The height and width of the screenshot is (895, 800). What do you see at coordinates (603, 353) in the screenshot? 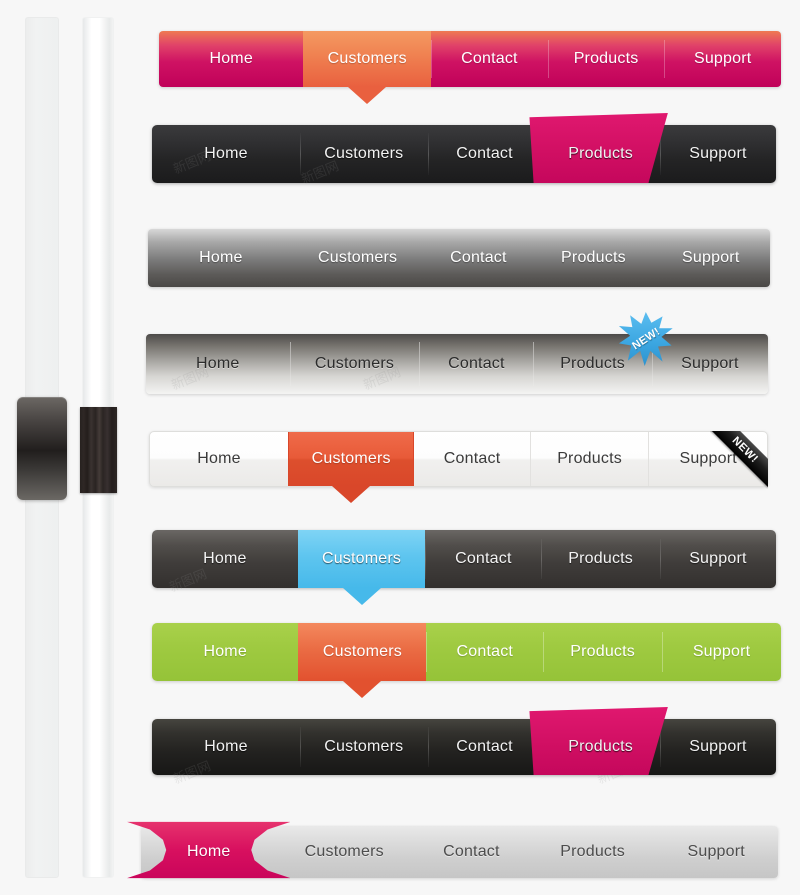
I see `nav-item-products: Products NEW!` at bounding box center [603, 353].